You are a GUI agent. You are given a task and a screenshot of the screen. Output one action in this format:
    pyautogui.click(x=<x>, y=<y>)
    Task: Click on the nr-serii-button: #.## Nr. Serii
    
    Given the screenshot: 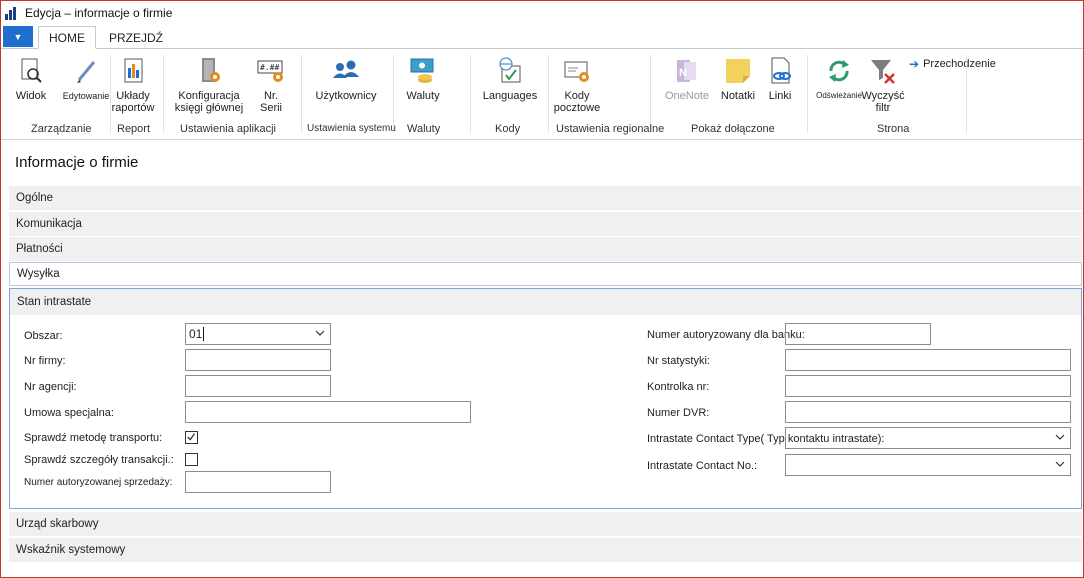 What is the action you would take?
    pyautogui.click(x=271, y=85)
    